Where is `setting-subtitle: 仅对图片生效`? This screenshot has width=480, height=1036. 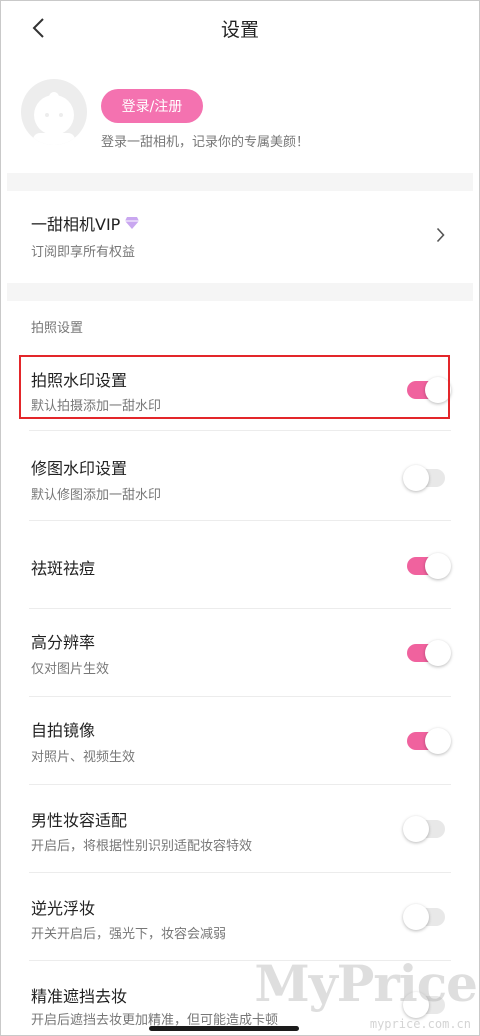 setting-subtitle: 仅对图片生效 is located at coordinates (70, 669).